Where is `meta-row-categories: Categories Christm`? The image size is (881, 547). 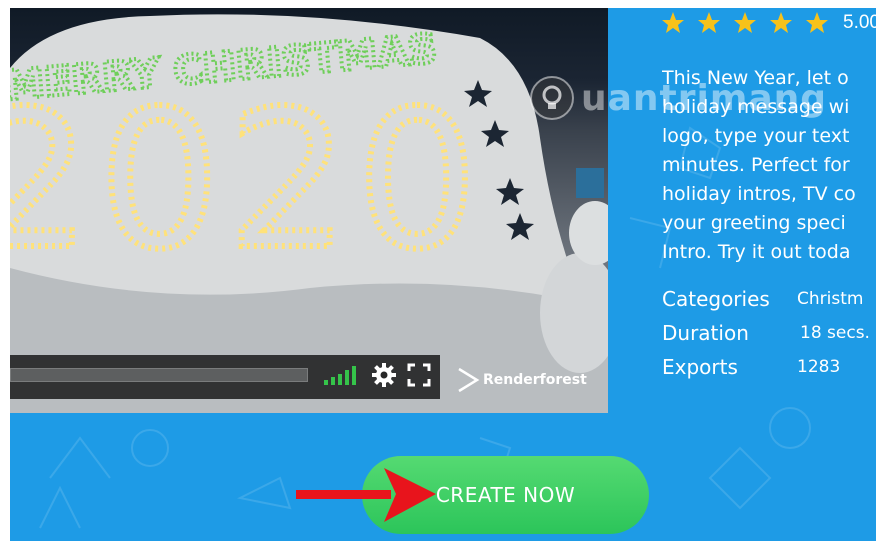
meta-row-categories: Categories Christm is located at coordinates (769, 299).